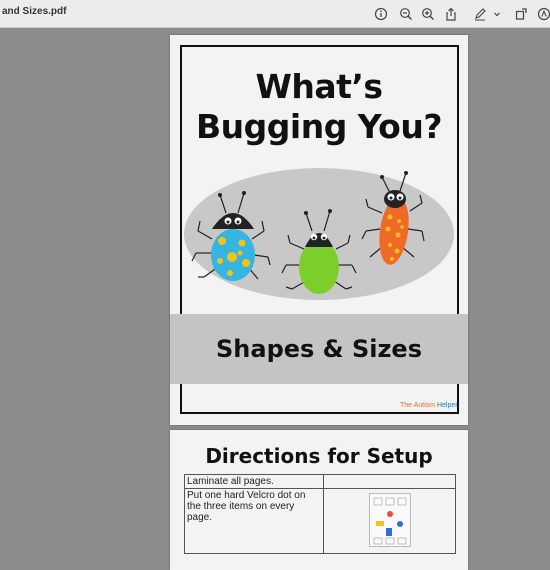 The height and width of the screenshot is (570, 550). What do you see at coordinates (428, 14) in the screenshot?
I see `zoom-in-icon` at bounding box center [428, 14].